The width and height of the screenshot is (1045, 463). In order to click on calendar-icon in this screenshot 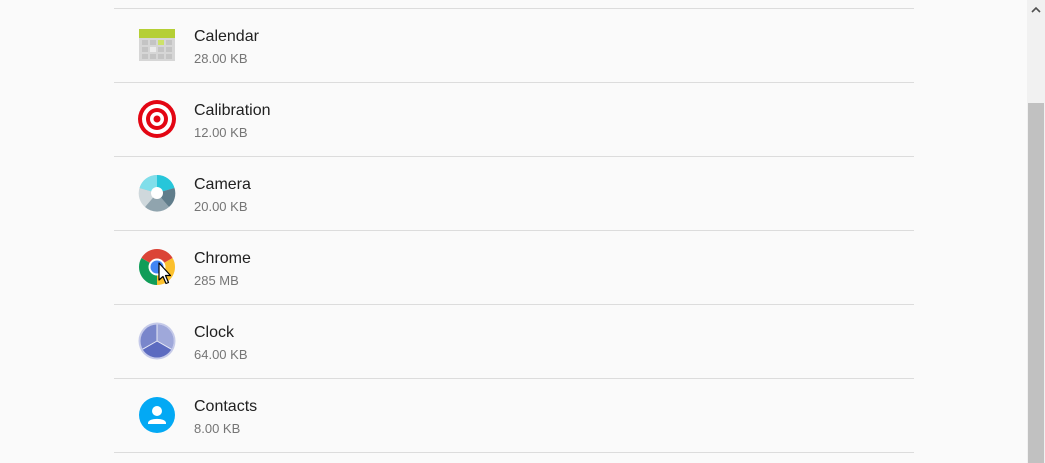, I will do `click(157, 45)`.